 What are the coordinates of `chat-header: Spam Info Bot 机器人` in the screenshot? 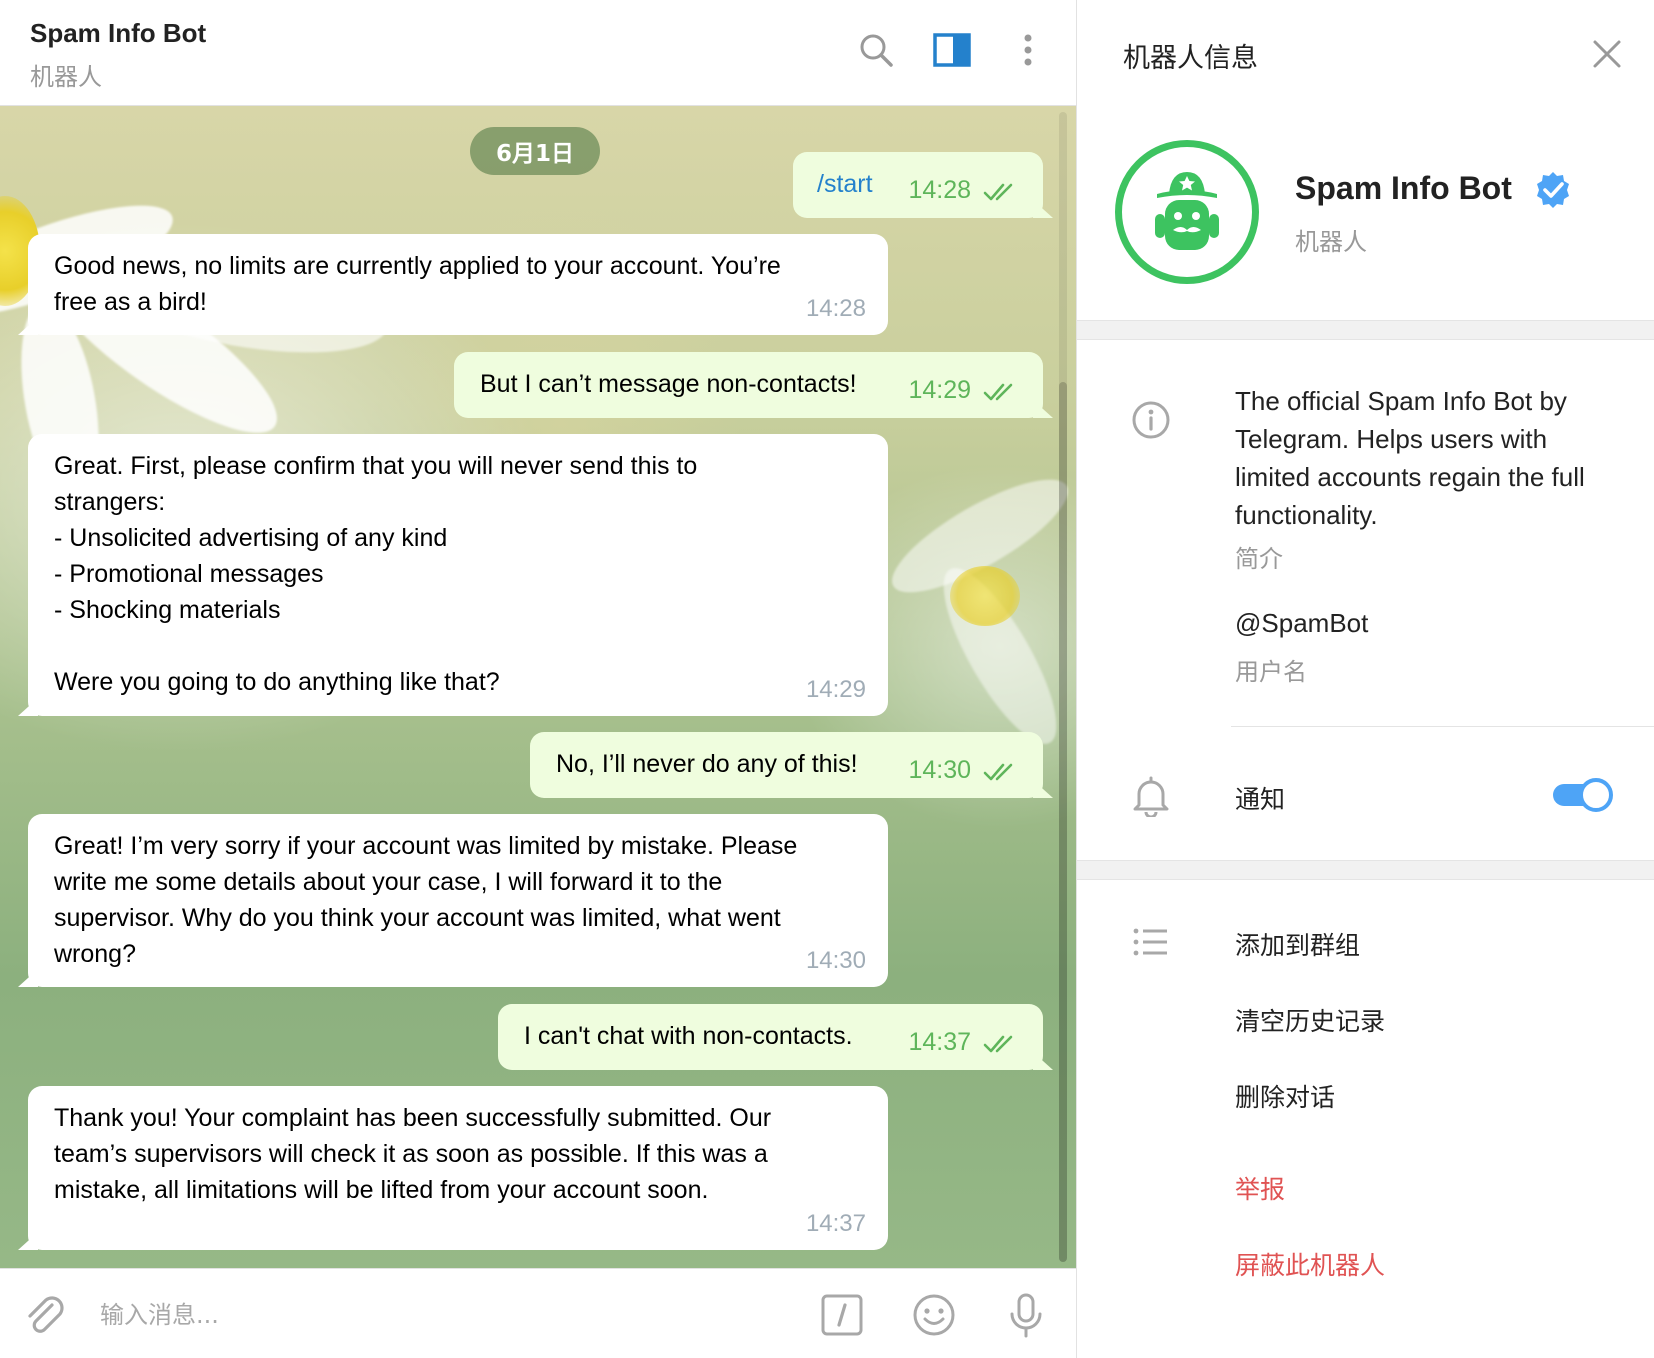 It's located at (538, 53).